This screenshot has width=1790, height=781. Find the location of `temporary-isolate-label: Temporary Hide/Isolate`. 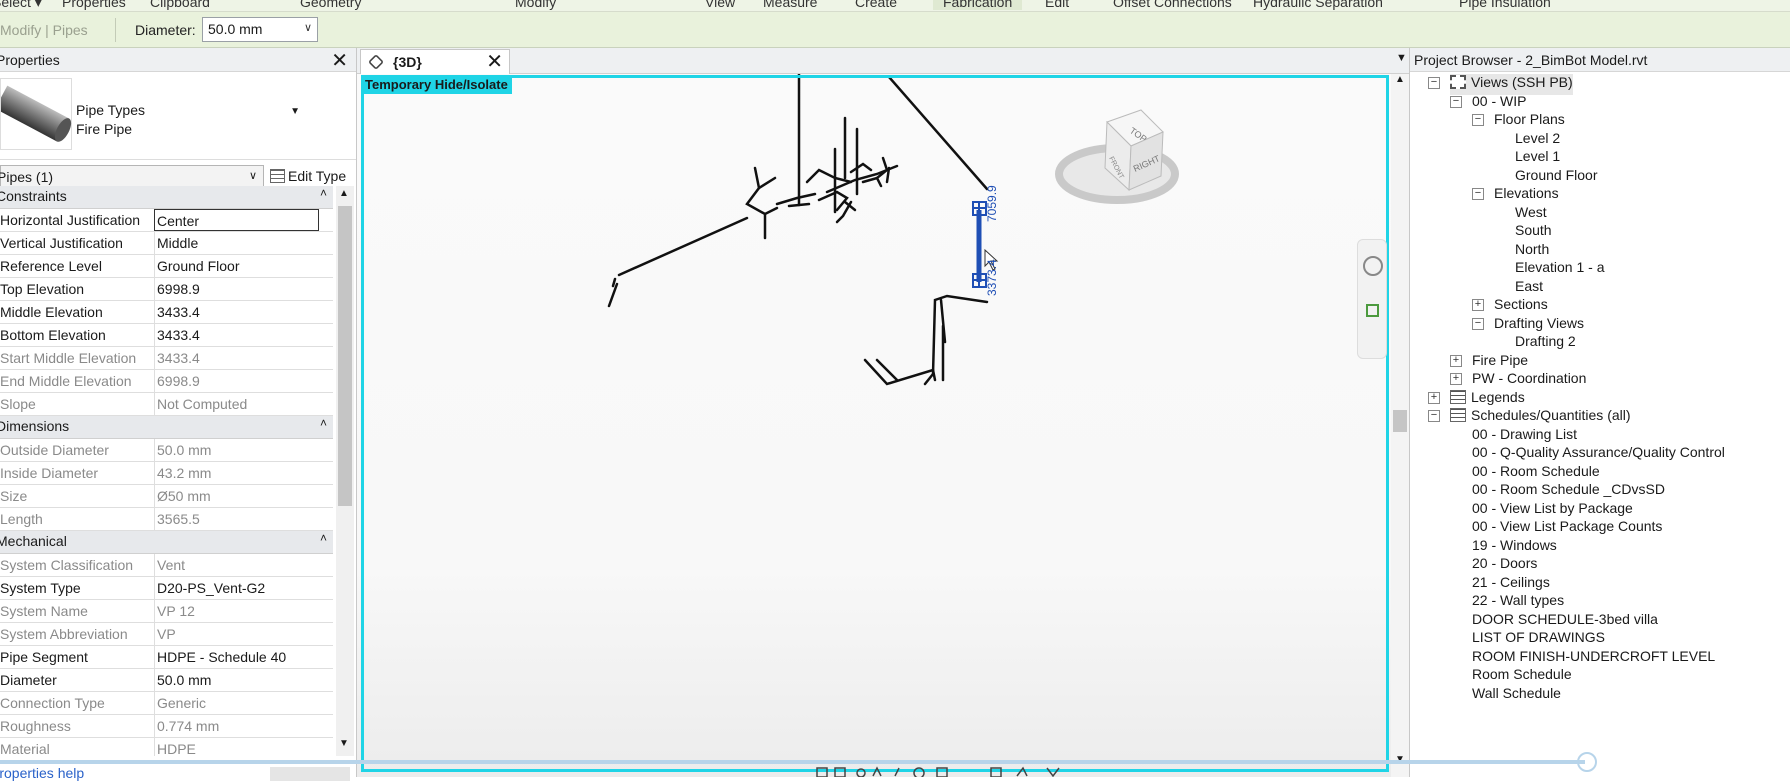

temporary-isolate-label: Temporary Hide/Isolate is located at coordinates (436, 84).